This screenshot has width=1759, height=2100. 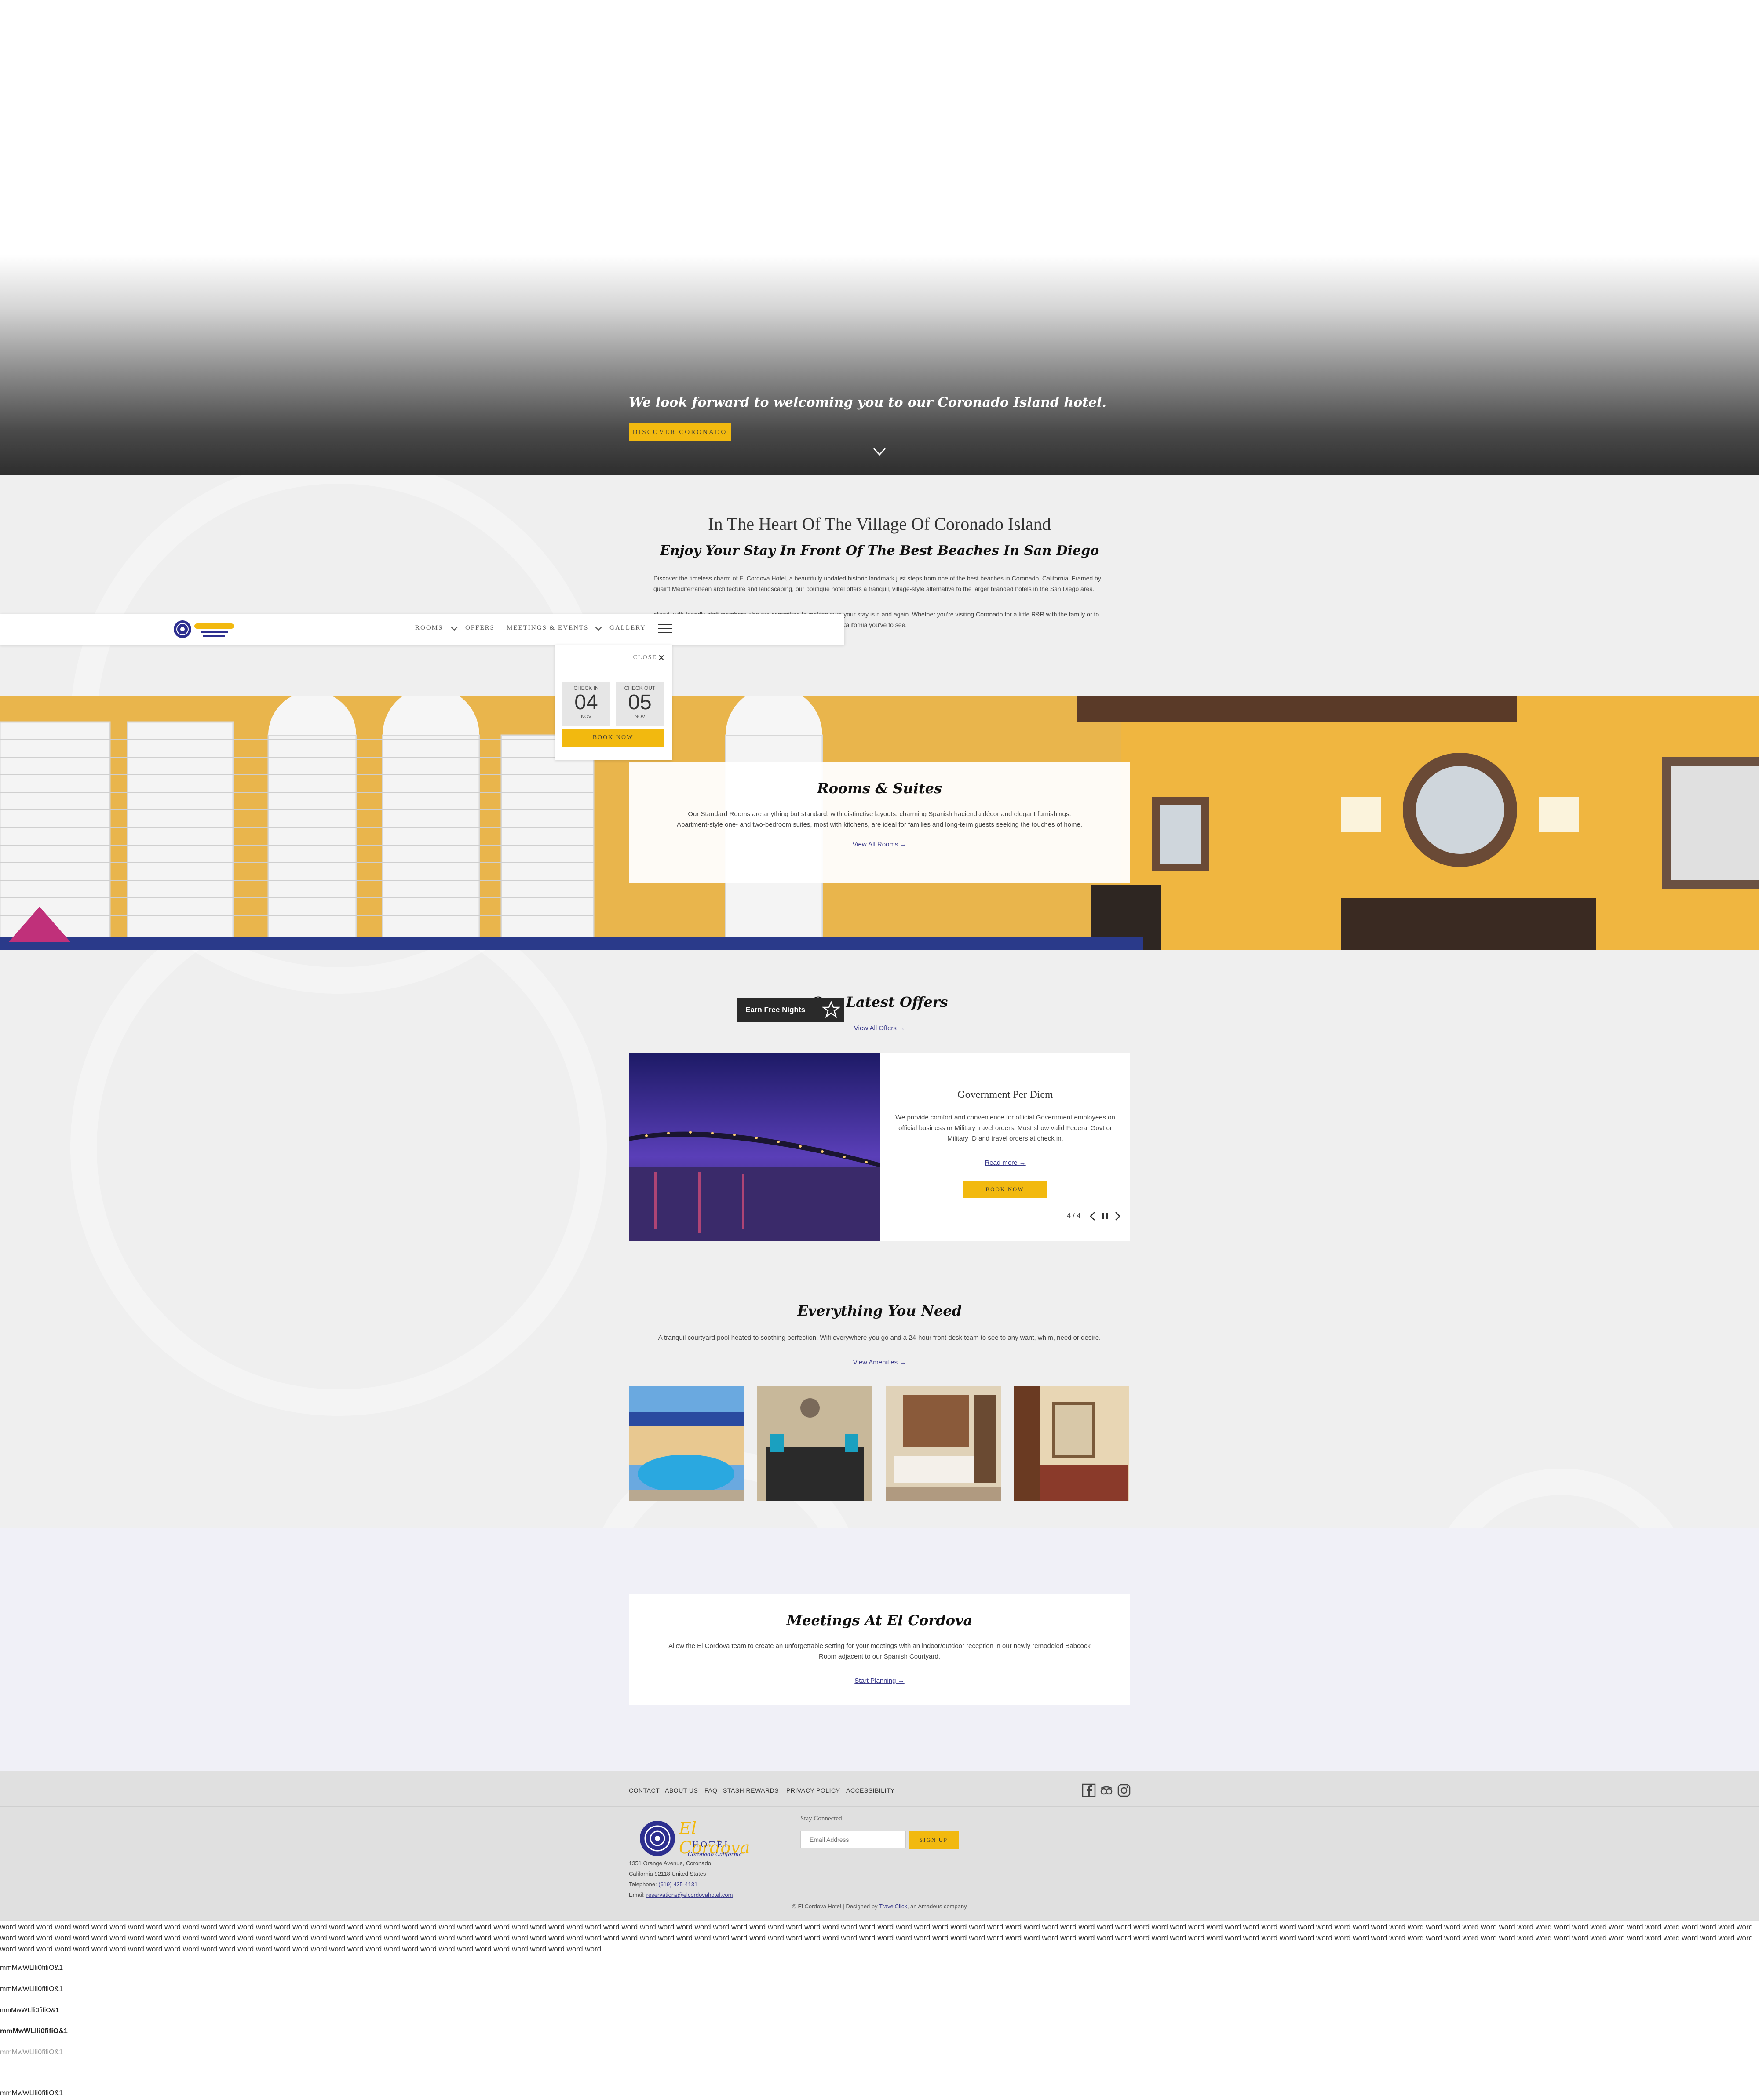 What do you see at coordinates (879, 1362) in the screenshot?
I see `view-amenities-link: View Amenities →` at bounding box center [879, 1362].